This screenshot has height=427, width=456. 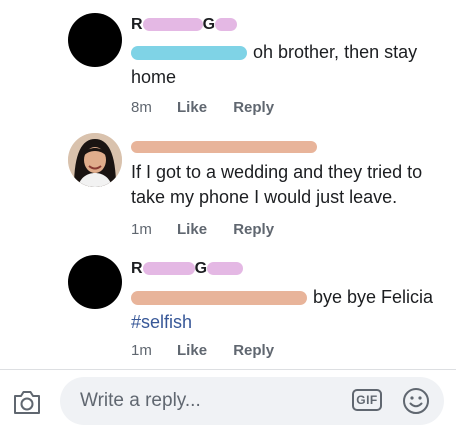 I want to click on comment-actions: 8m Like Reply, so click(x=213, y=108).